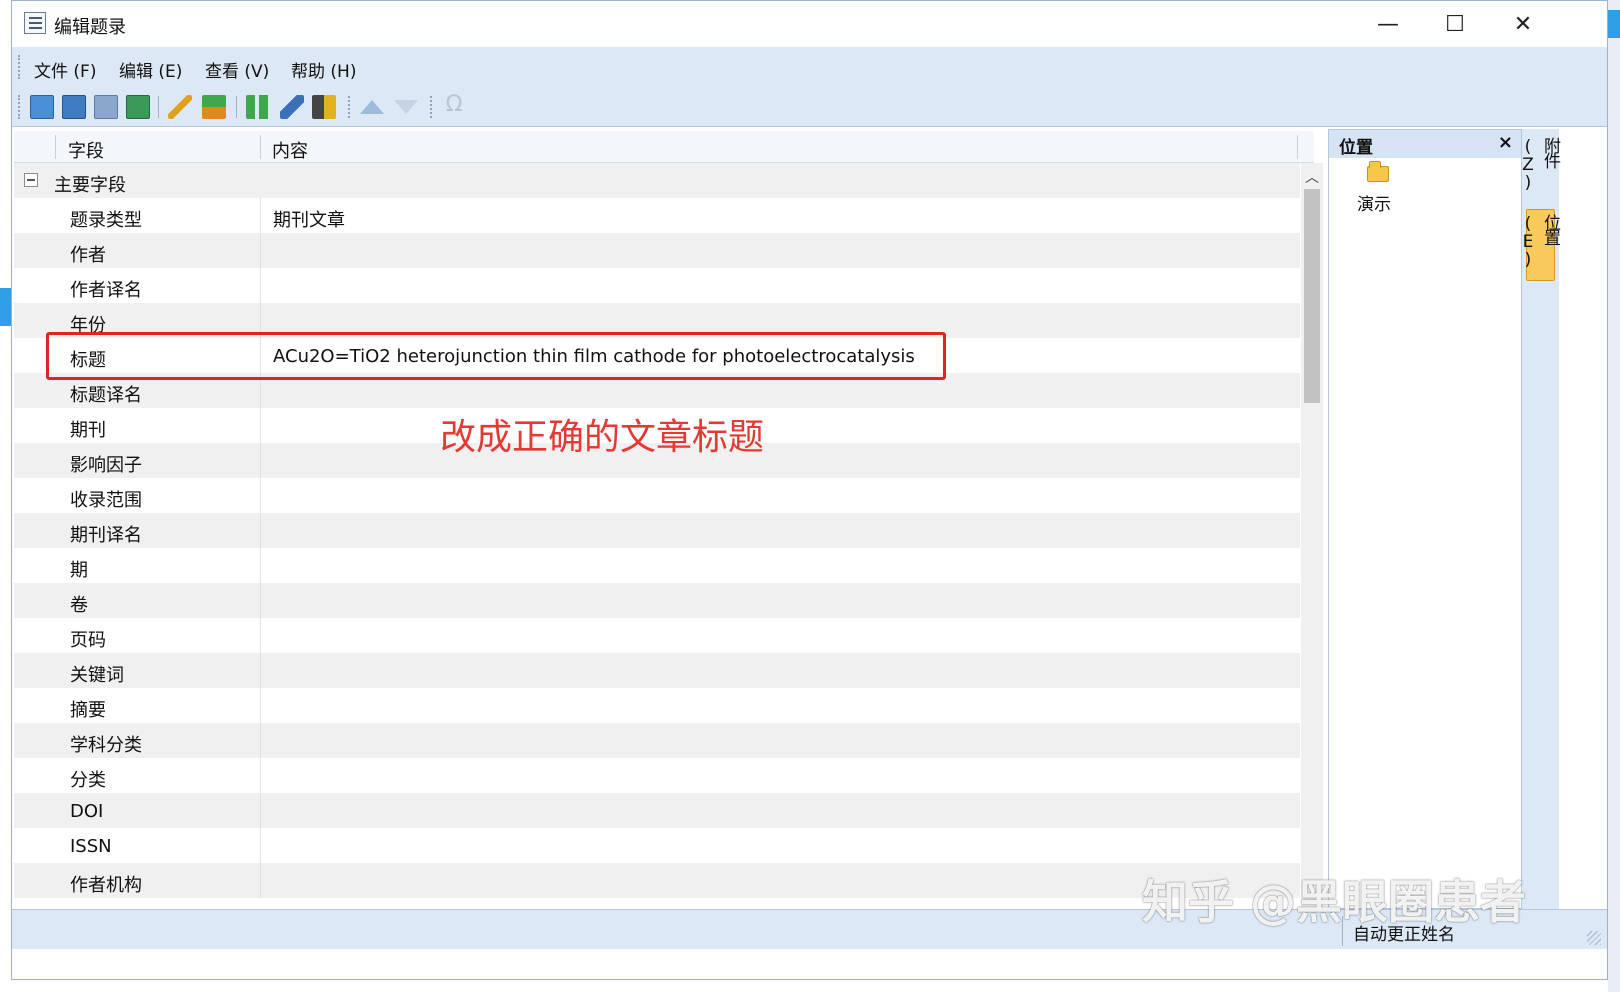  What do you see at coordinates (1539, 519) in the screenshot?
I see `side-tab-strip: 附件(Z) 位置(E)` at bounding box center [1539, 519].